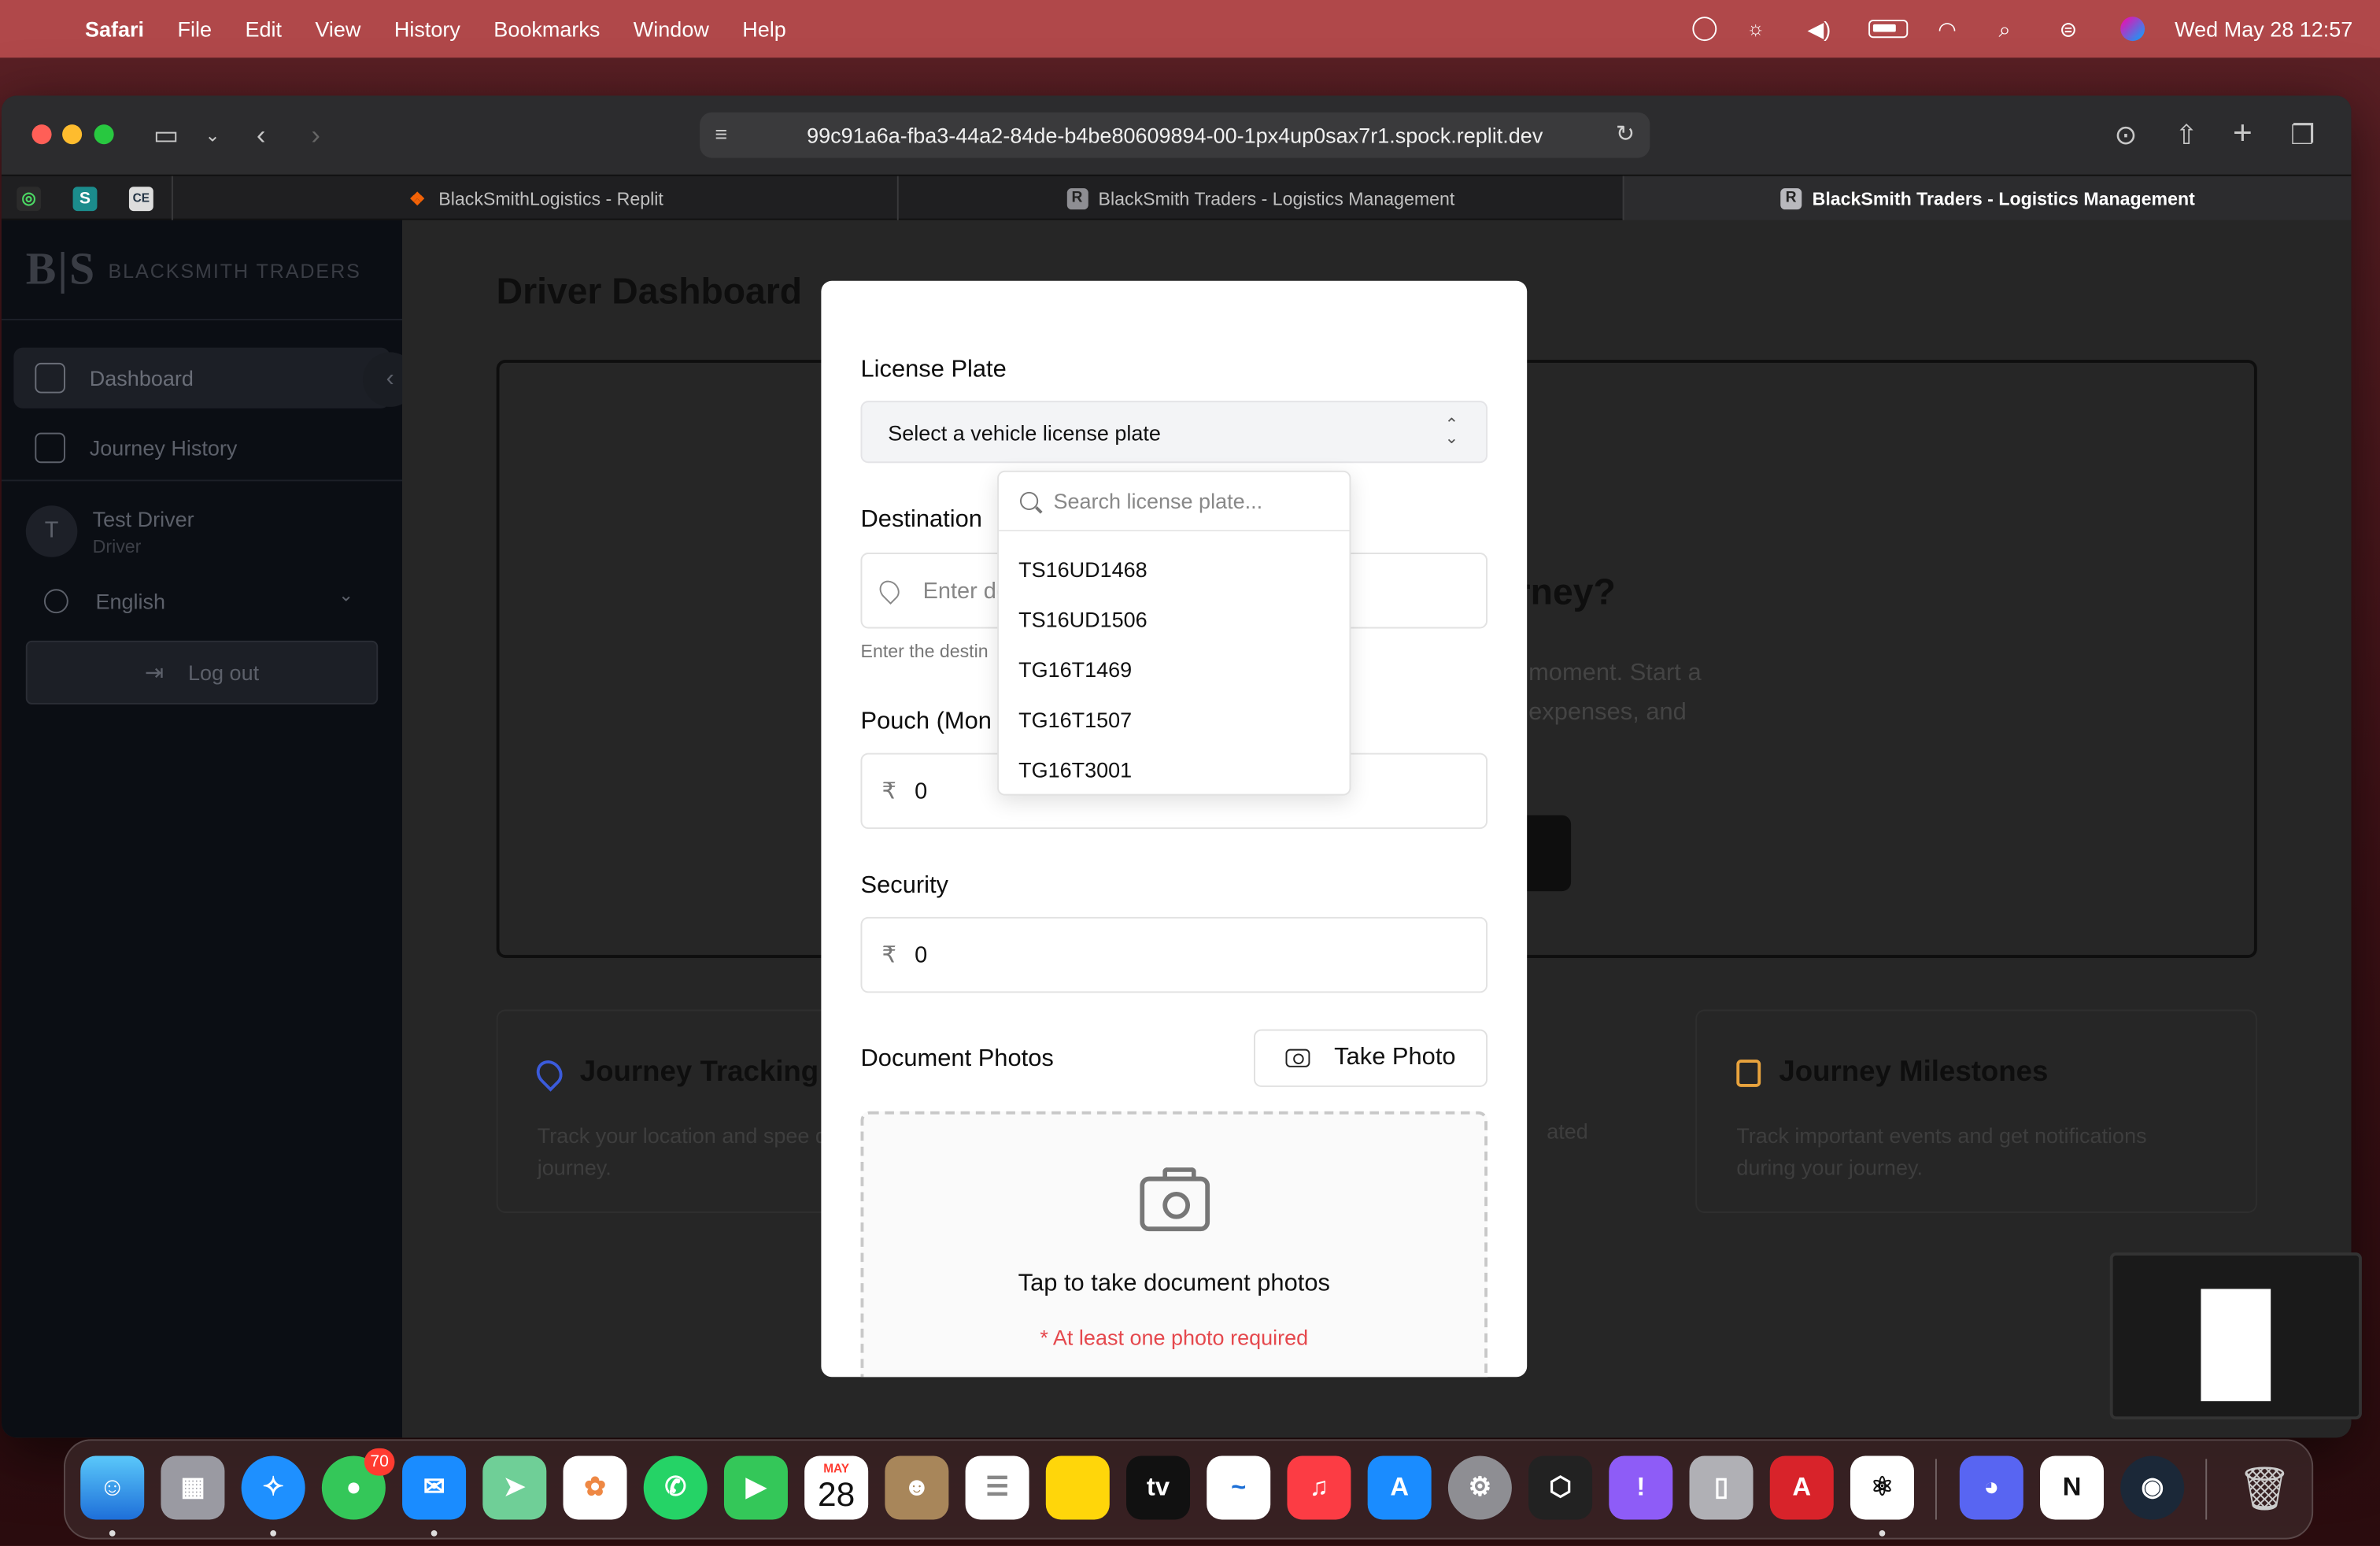 This screenshot has height=1546, width=2380. Describe the element at coordinates (109, 531) in the screenshot. I see `user-profile: T Test Driver Driver` at that location.